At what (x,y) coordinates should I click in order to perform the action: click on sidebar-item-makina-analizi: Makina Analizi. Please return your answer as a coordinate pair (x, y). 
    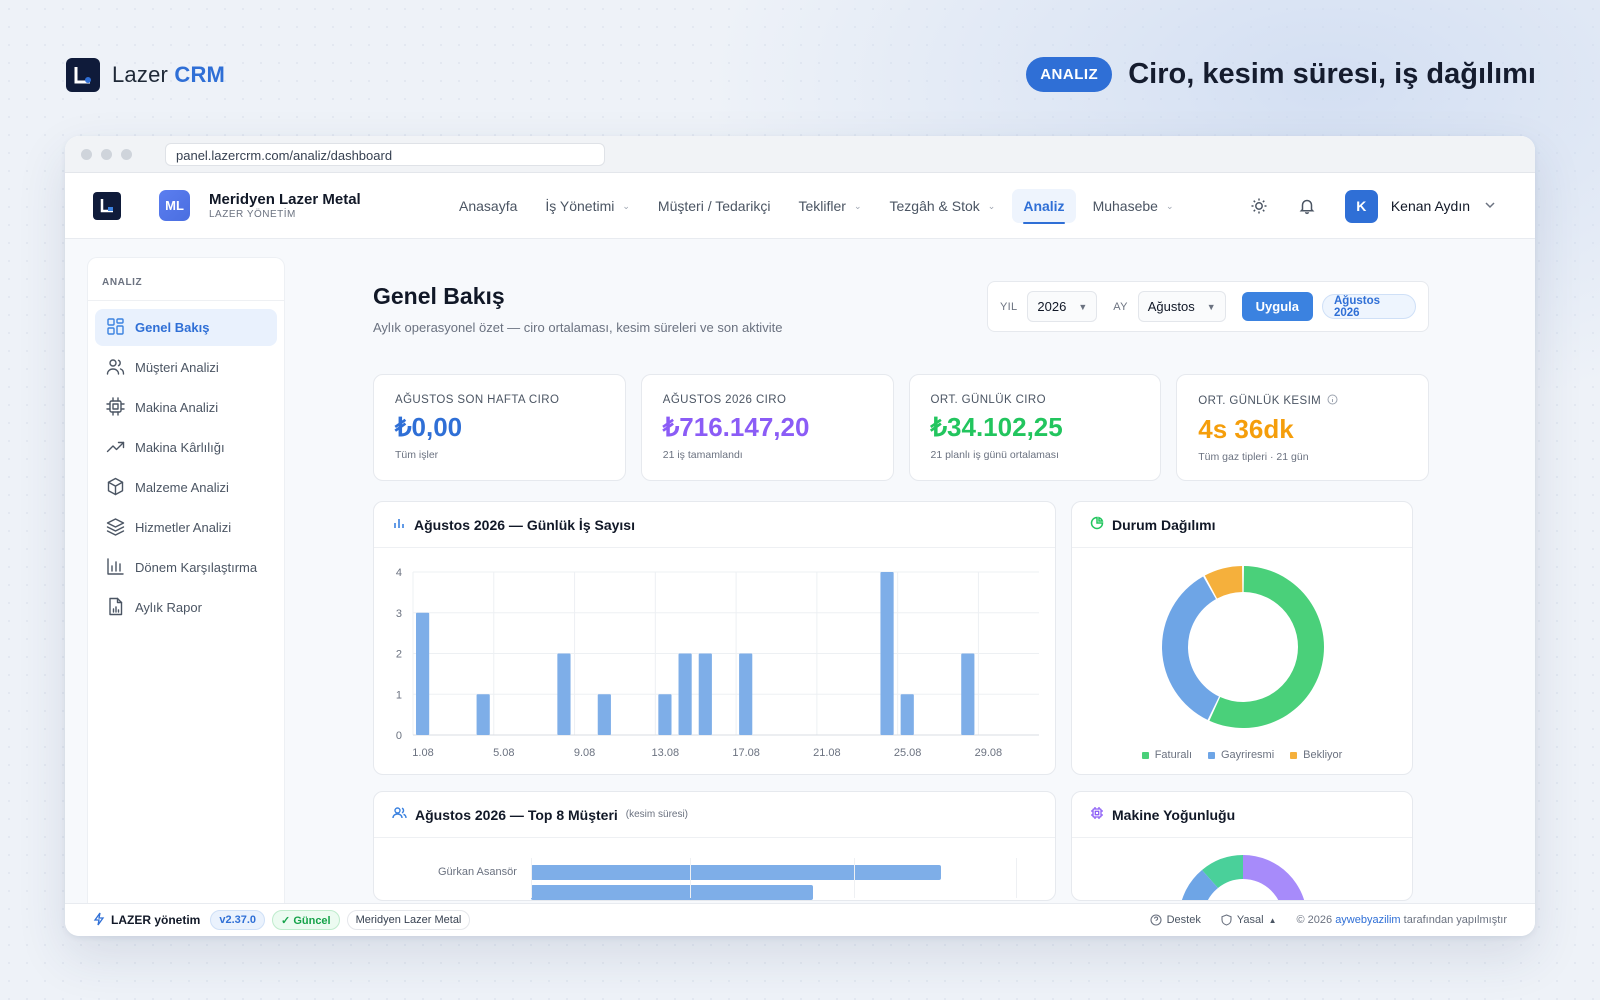
    Looking at the image, I should click on (186, 407).